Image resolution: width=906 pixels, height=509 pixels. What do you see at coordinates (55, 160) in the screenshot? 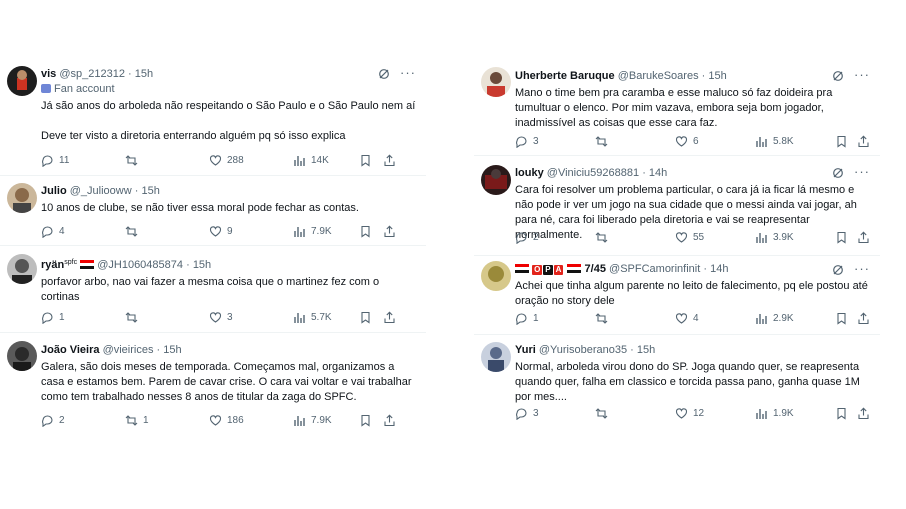
I see `reply-button: 11` at bounding box center [55, 160].